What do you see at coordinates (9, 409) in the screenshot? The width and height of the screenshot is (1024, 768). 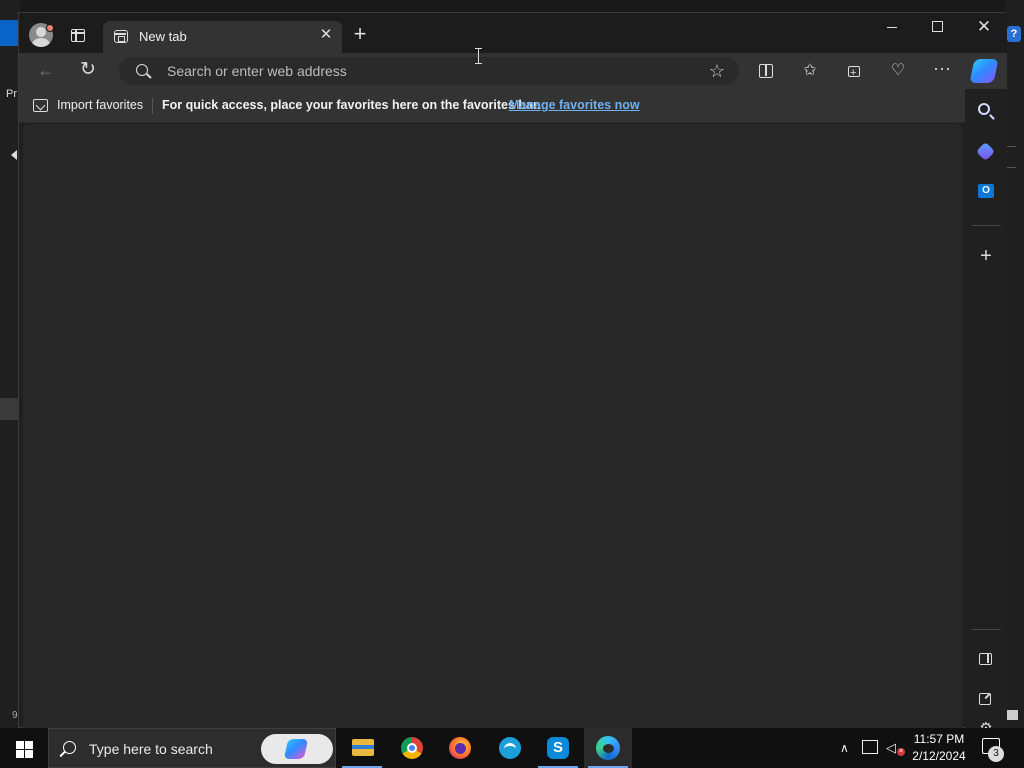 I see `background-selected-row` at bounding box center [9, 409].